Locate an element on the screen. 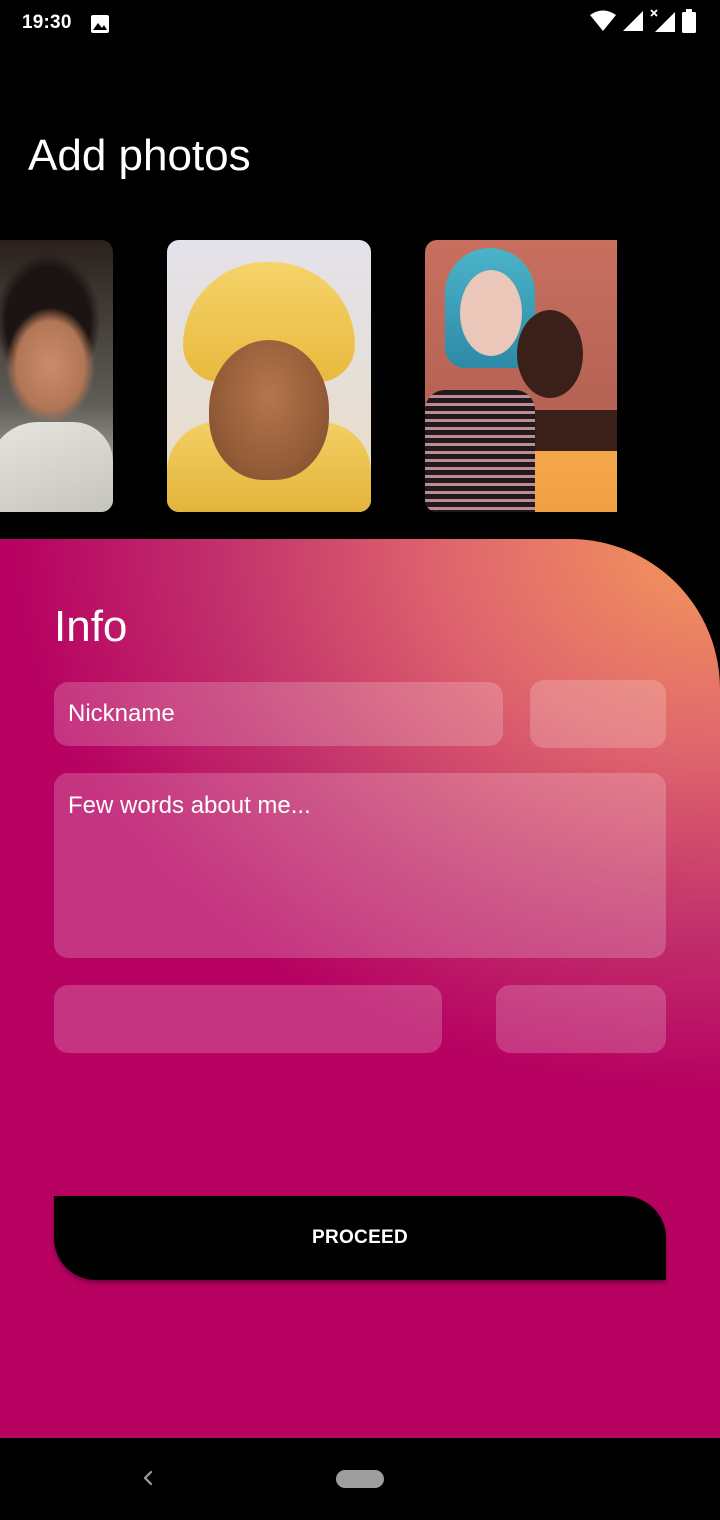 Image resolution: width=720 pixels, height=1520 pixels. photo-two-women is located at coordinates (521, 376).